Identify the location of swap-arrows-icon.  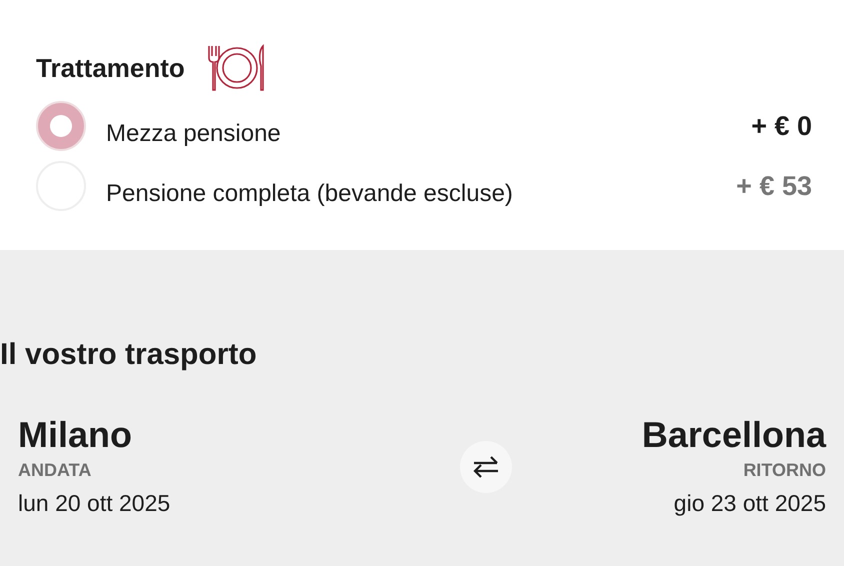
(486, 466).